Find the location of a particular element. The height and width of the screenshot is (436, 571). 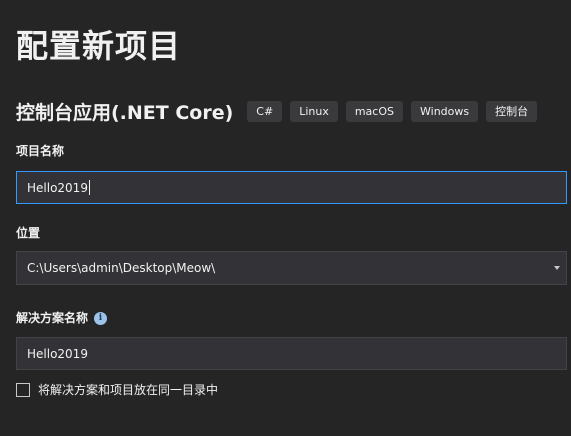

project-name-input: Hello2019 is located at coordinates (291, 187).